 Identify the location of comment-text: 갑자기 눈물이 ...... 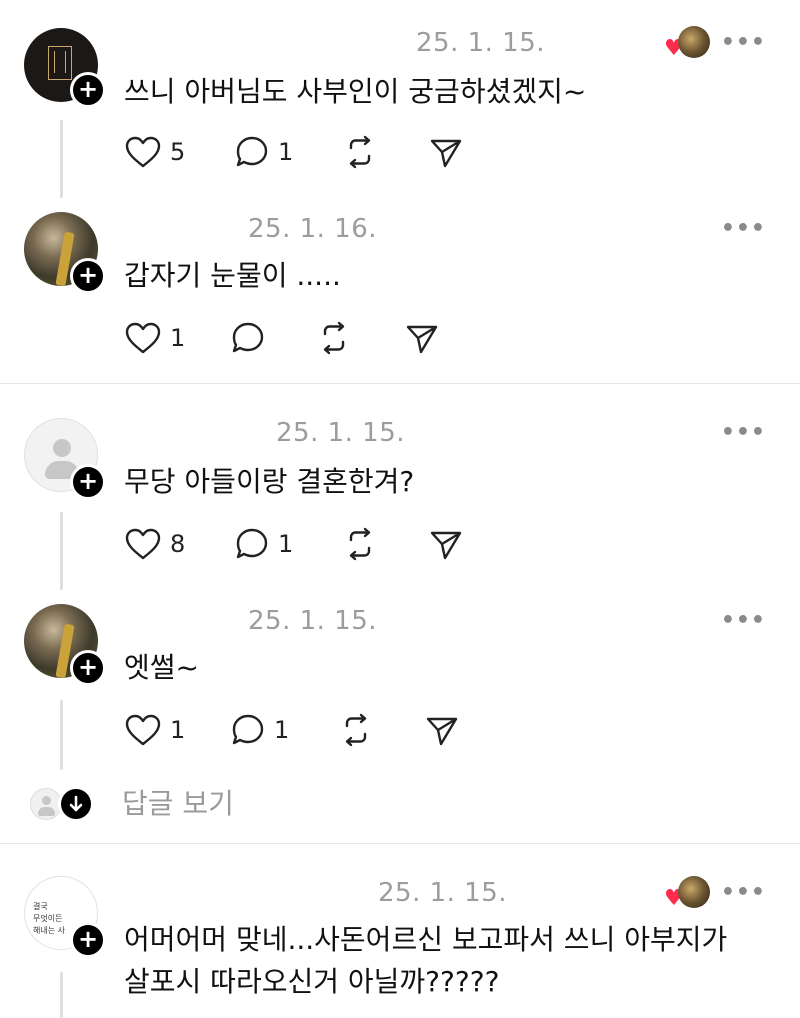
(232, 275).